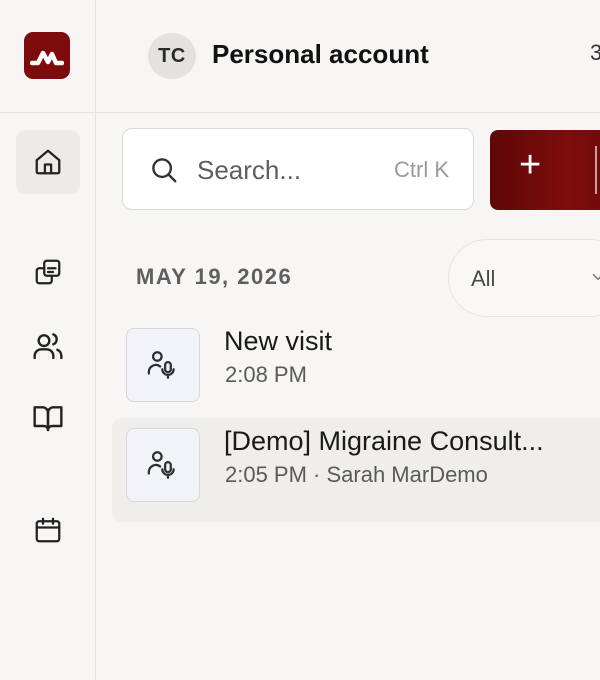  Describe the element at coordinates (483, 278) in the screenshot. I see `filter-selected-value: All` at that location.